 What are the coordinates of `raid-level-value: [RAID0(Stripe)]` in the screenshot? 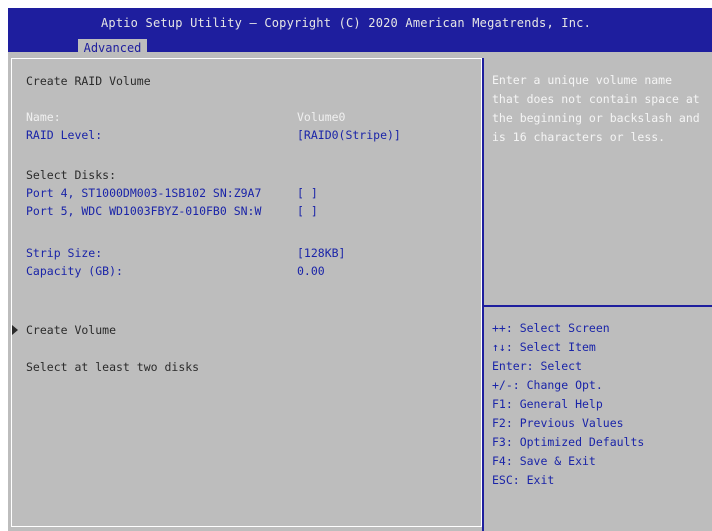 It's located at (349, 135).